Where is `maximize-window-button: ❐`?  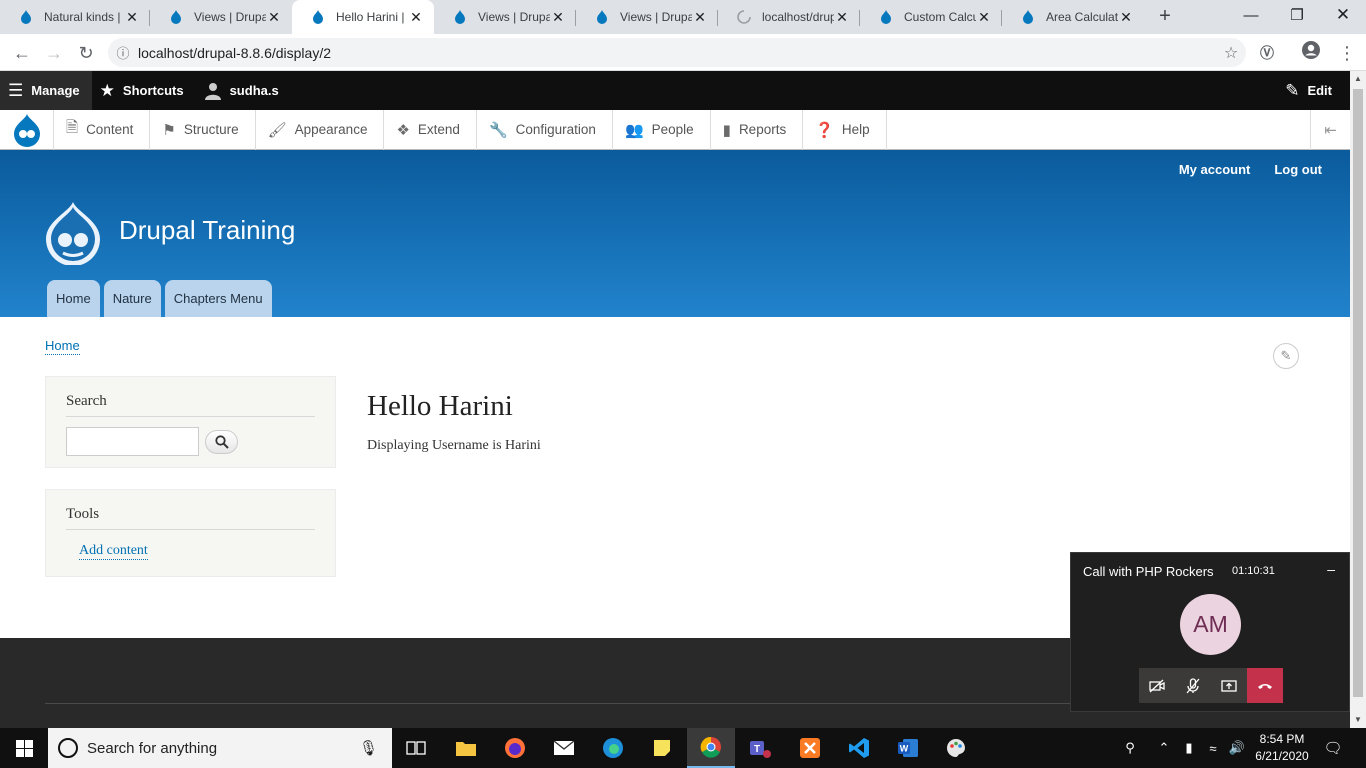
maximize-window-button: ❐ is located at coordinates (1297, 15).